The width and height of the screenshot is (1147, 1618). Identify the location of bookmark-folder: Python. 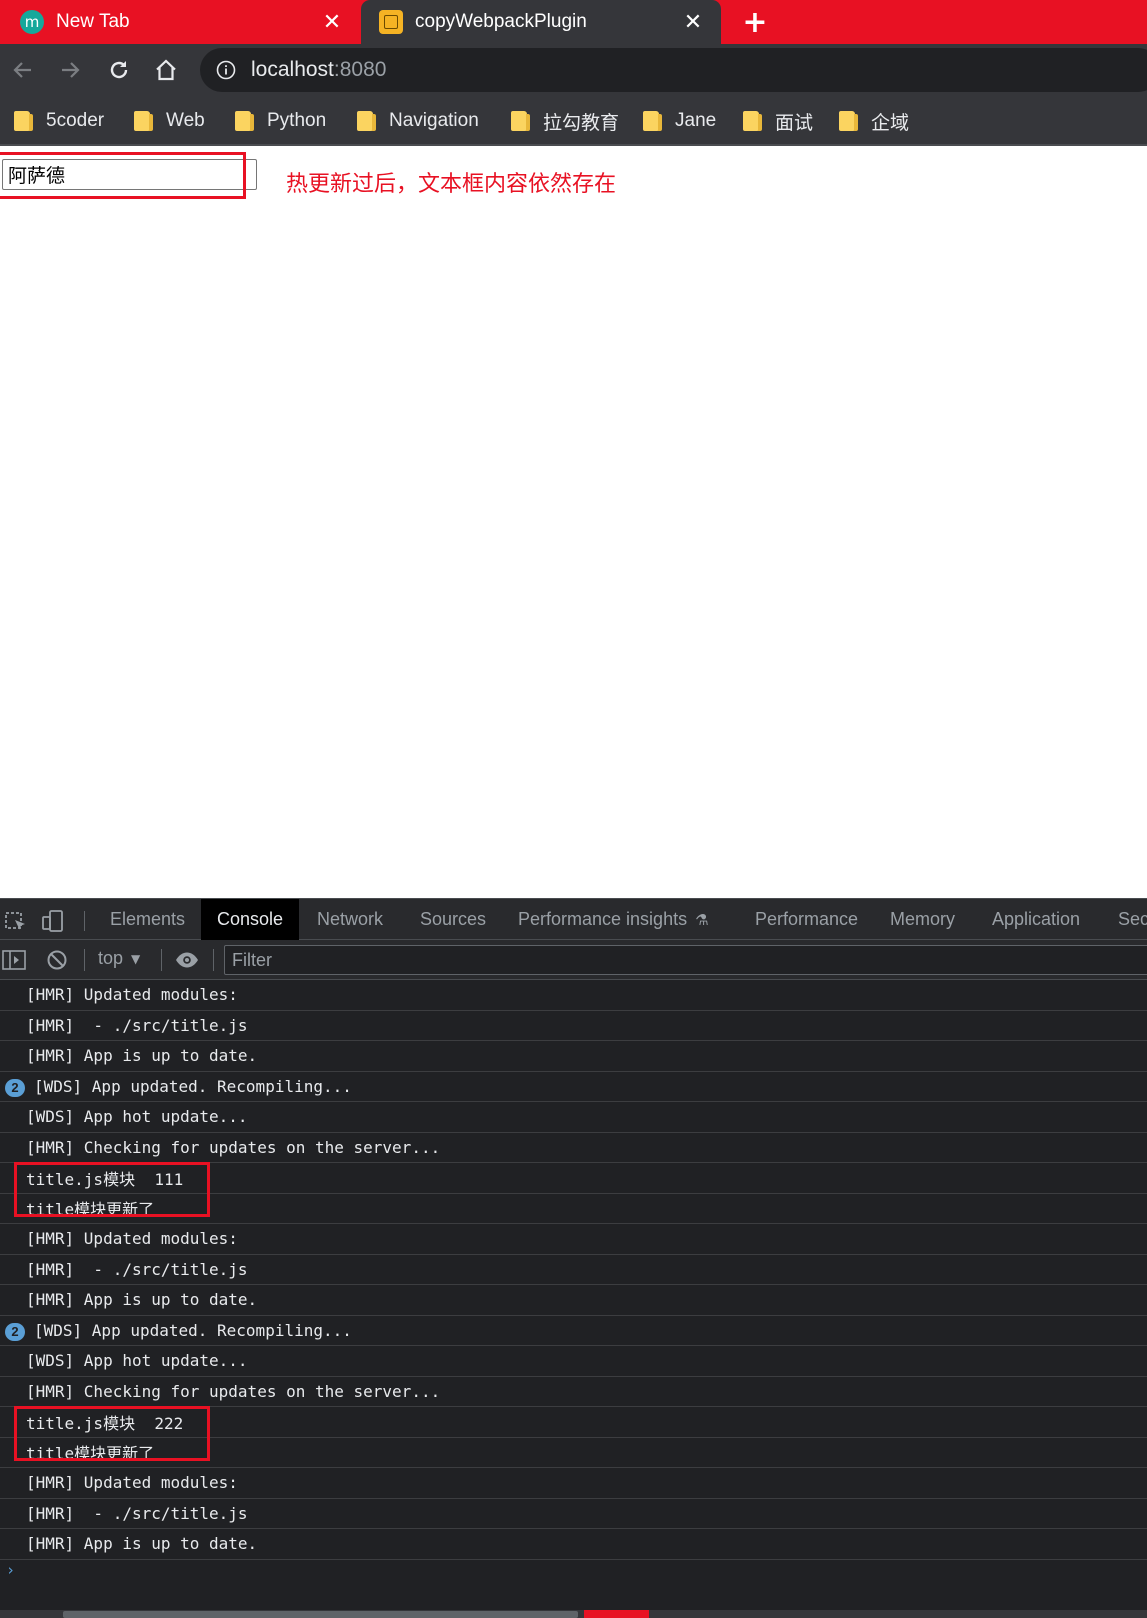
(280, 121).